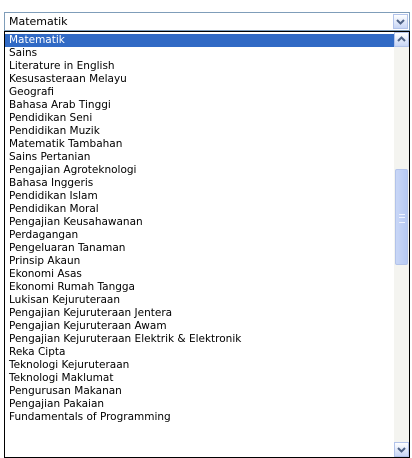 This screenshot has width=412, height=458. I want to click on option-item: Teknologi Maklumat, so click(199, 378).